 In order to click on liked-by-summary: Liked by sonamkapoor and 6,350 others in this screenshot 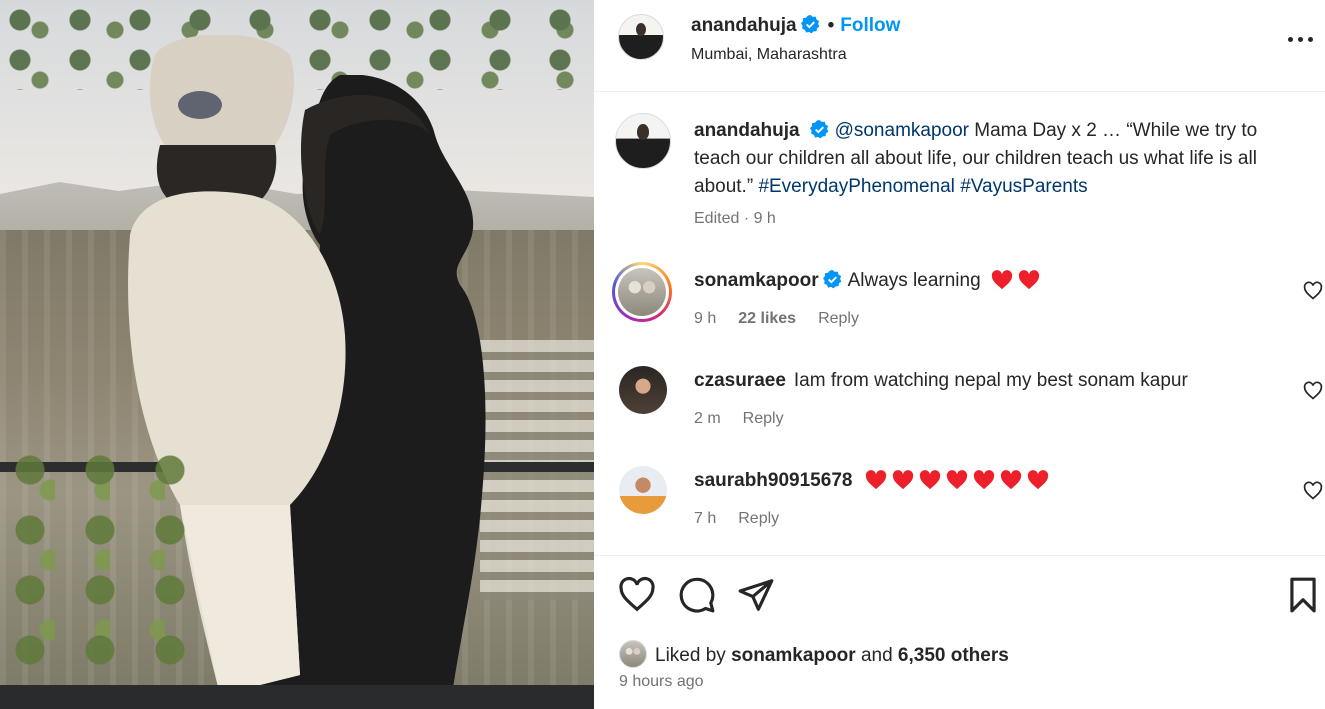, I will do `click(814, 654)`.